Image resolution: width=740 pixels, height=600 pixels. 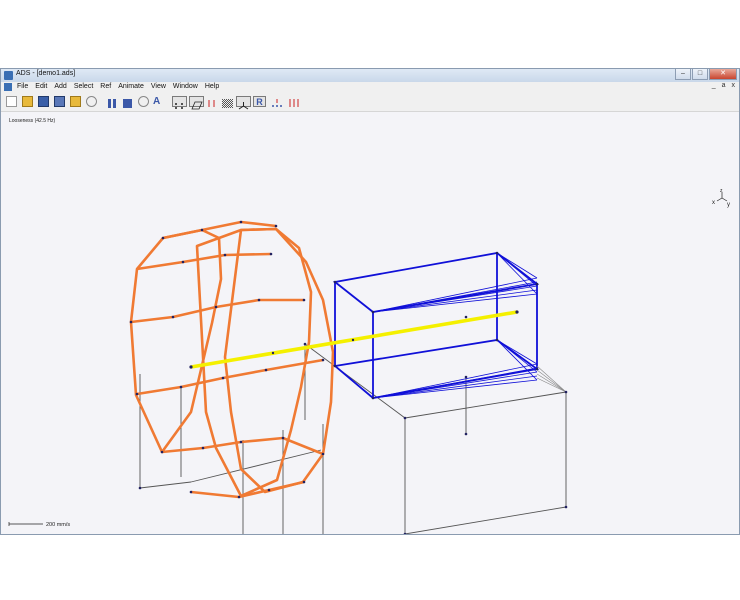 I want to click on axes-view-icon, so click(x=243, y=103).